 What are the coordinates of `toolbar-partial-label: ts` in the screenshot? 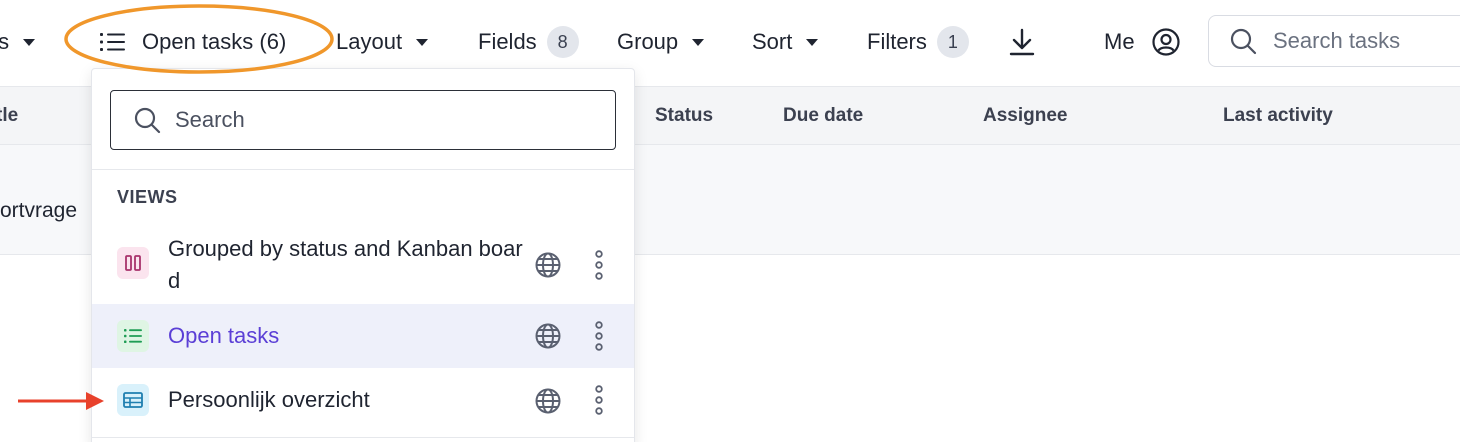 It's located at (5, 41).